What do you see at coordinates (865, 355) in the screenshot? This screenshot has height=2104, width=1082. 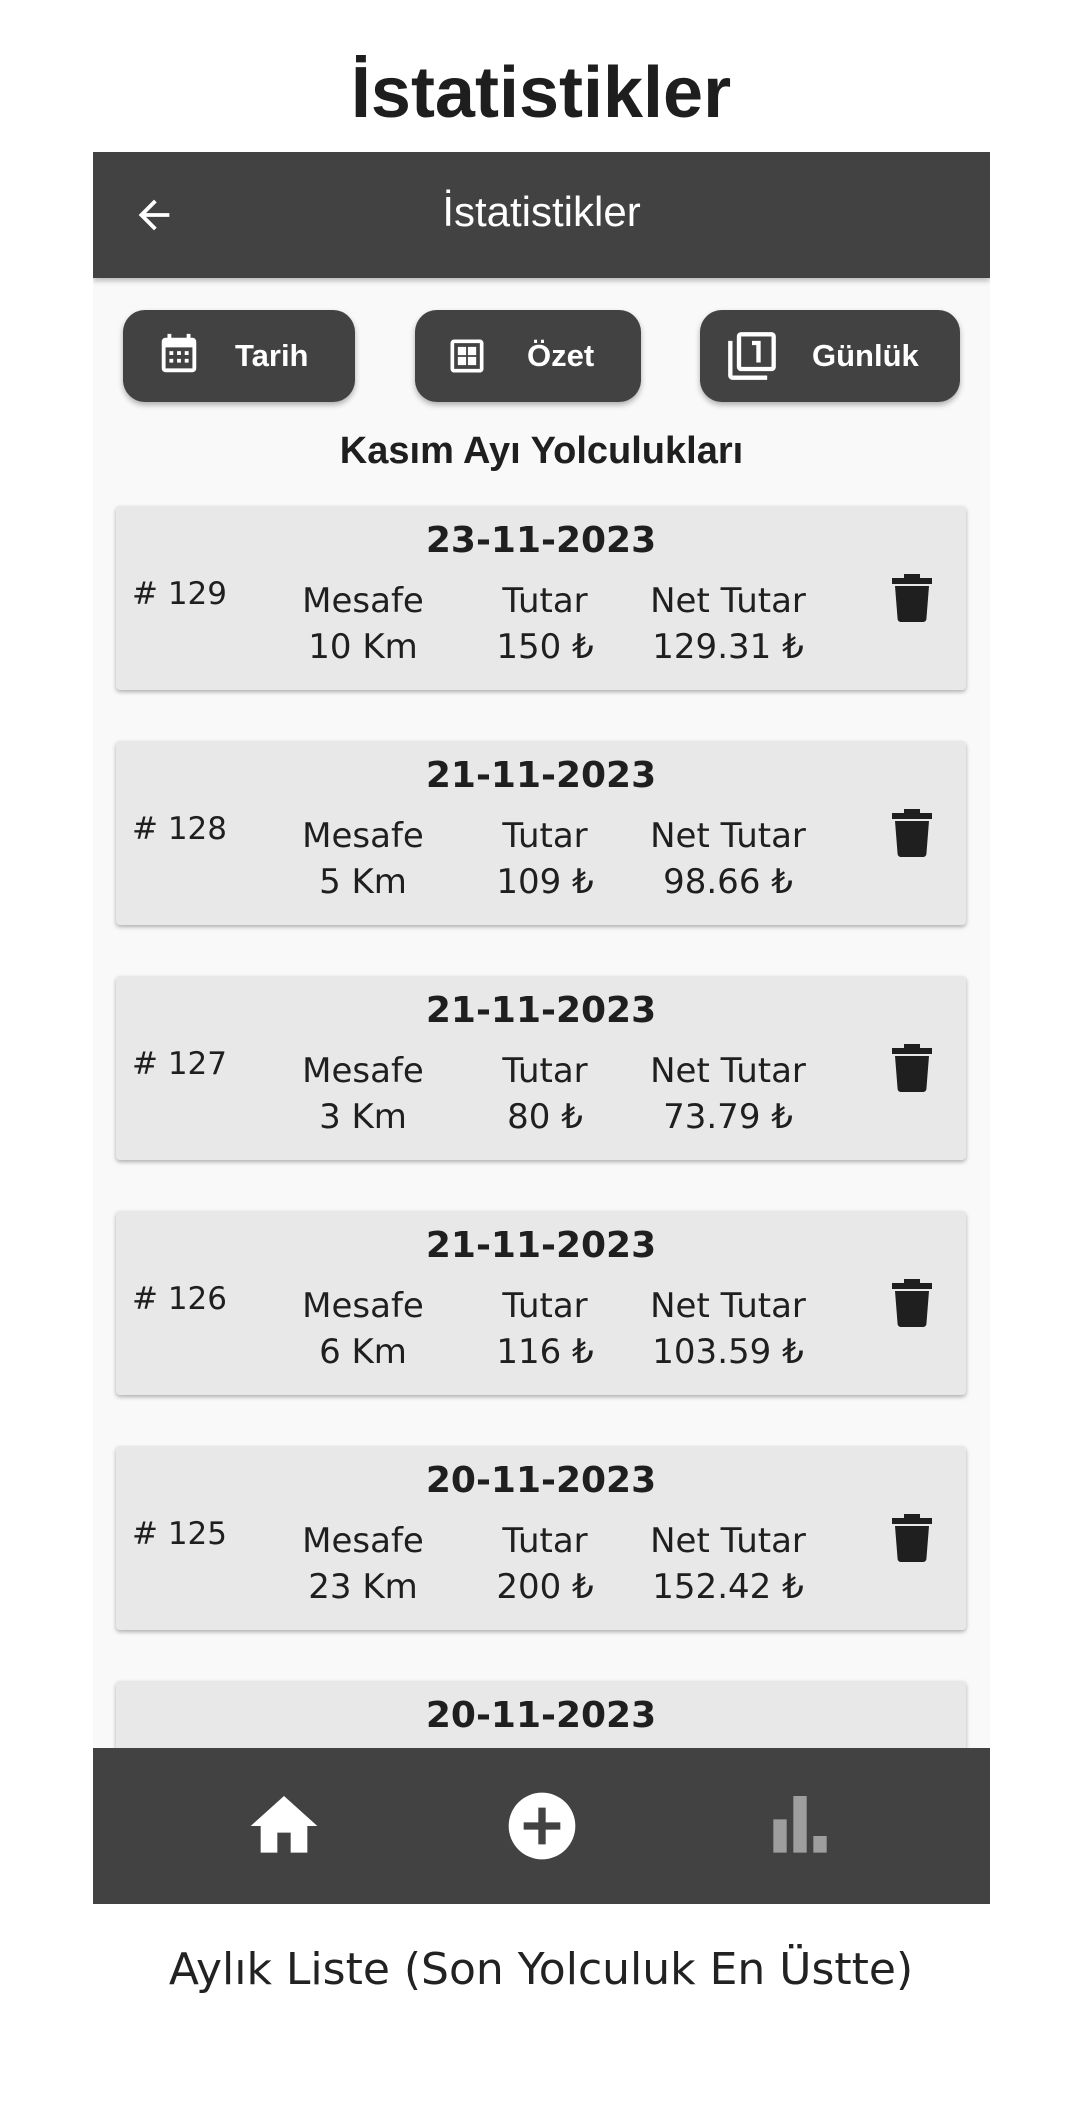 I see `daily-label: Günlük` at bounding box center [865, 355].